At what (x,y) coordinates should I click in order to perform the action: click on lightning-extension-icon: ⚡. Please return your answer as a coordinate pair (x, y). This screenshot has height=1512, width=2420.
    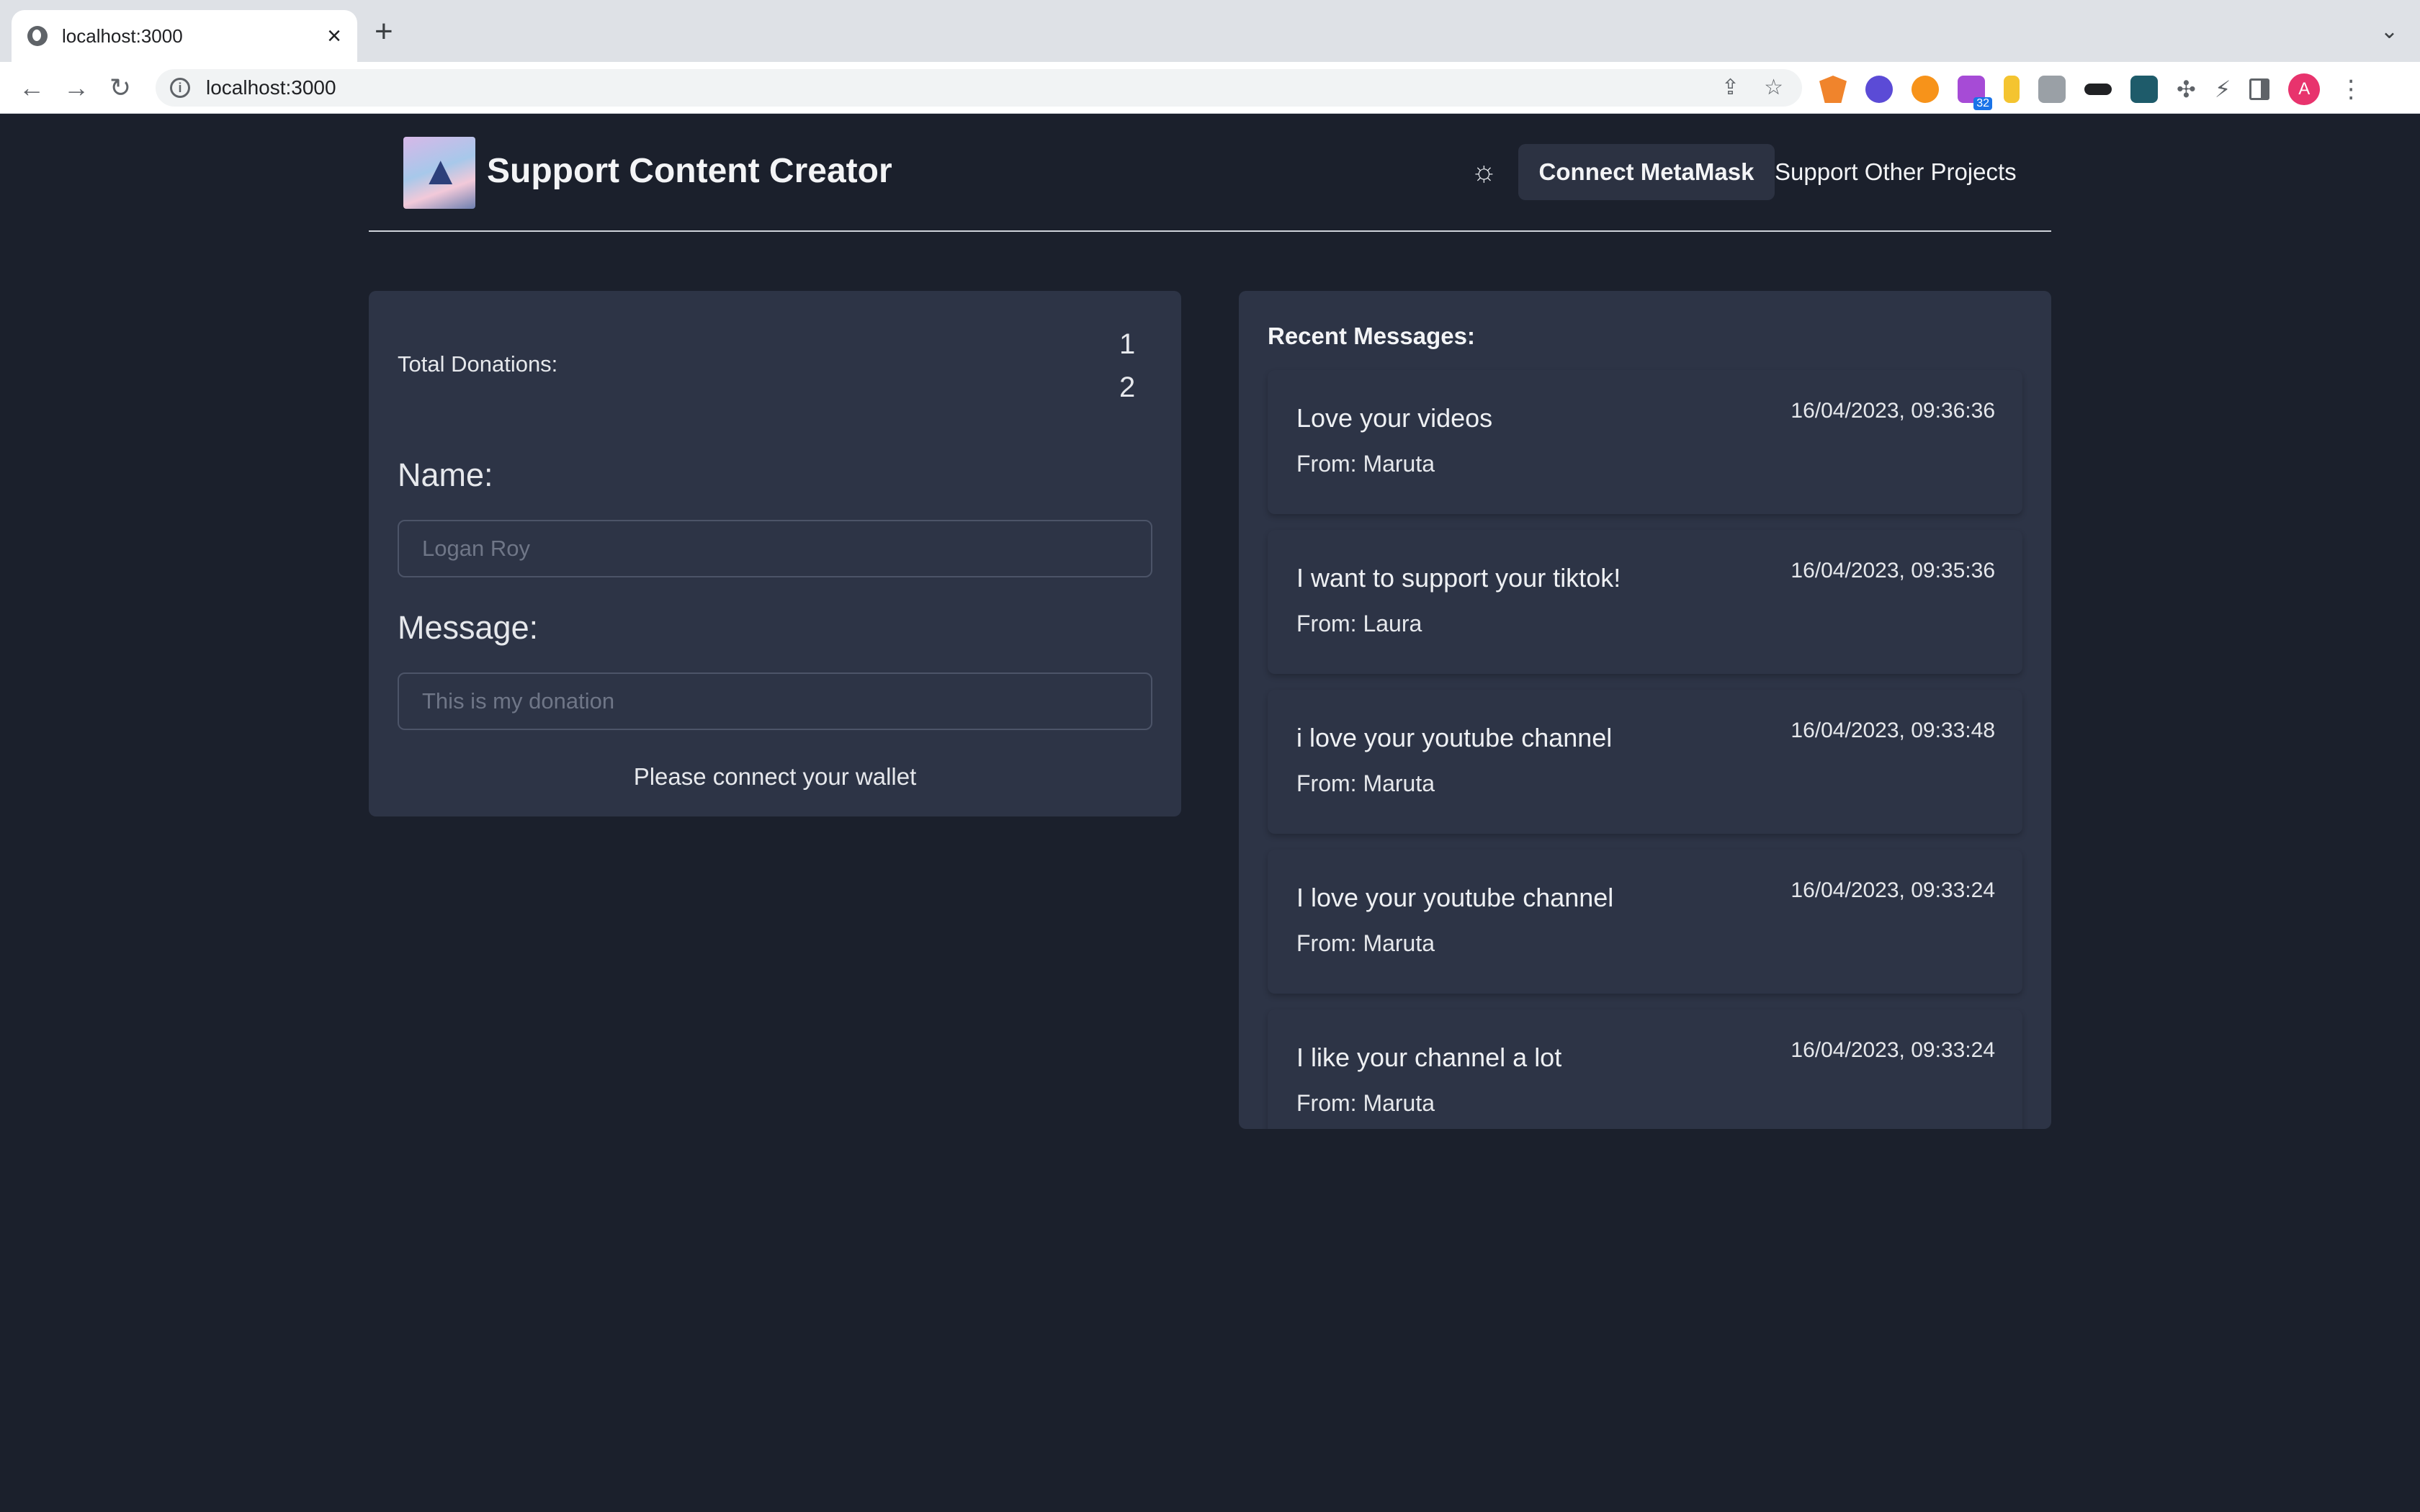
    Looking at the image, I should click on (2223, 89).